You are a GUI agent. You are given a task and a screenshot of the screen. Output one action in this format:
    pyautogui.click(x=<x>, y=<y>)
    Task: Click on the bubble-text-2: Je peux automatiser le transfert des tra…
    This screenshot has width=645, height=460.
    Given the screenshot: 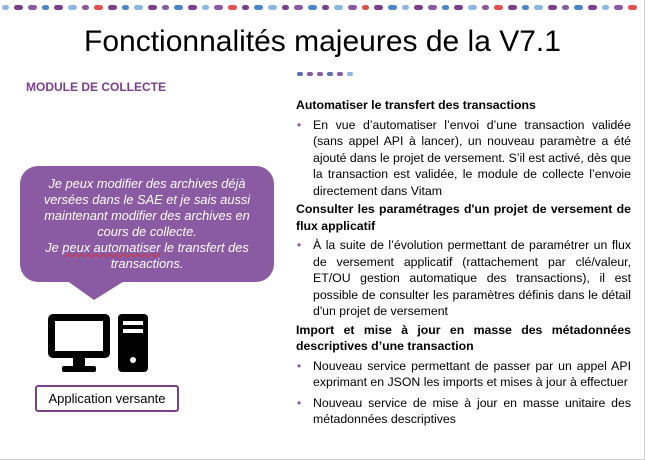 What is the action you would take?
    pyautogui.click(x=147, y=256)
    